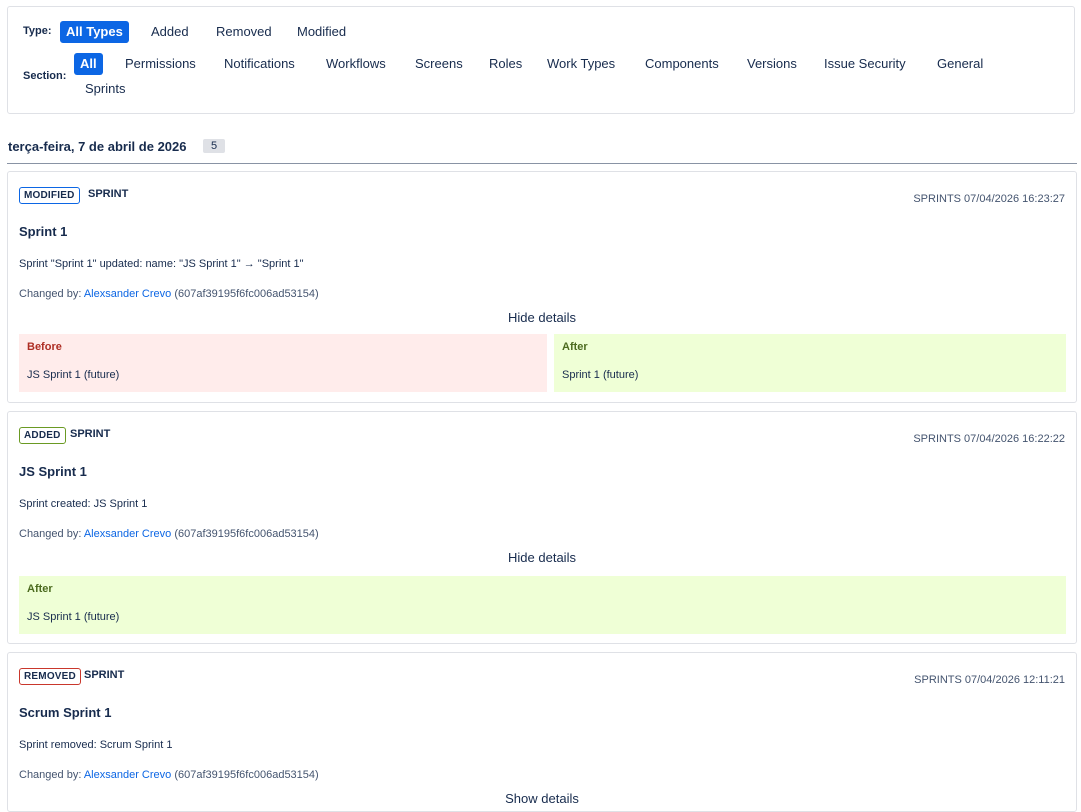 This screenshot has width=1081, height=812. Describe the element at coordinates (865, 64) in the screenshot. I see `section-filter-issue-security: Issue Security` at that location.